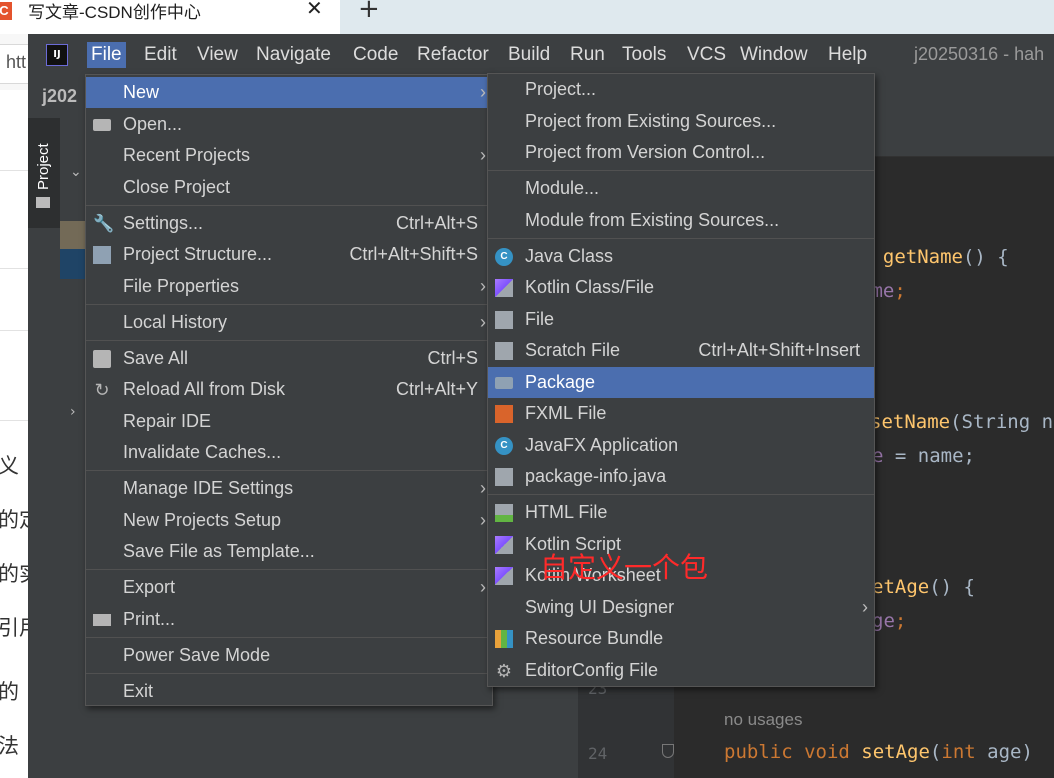 The image size is (1054, 778). Describe the element at coordinates (114, 12) in the screenshot. I see `tab-title: 写文章-CSDN创作中心` at that location.